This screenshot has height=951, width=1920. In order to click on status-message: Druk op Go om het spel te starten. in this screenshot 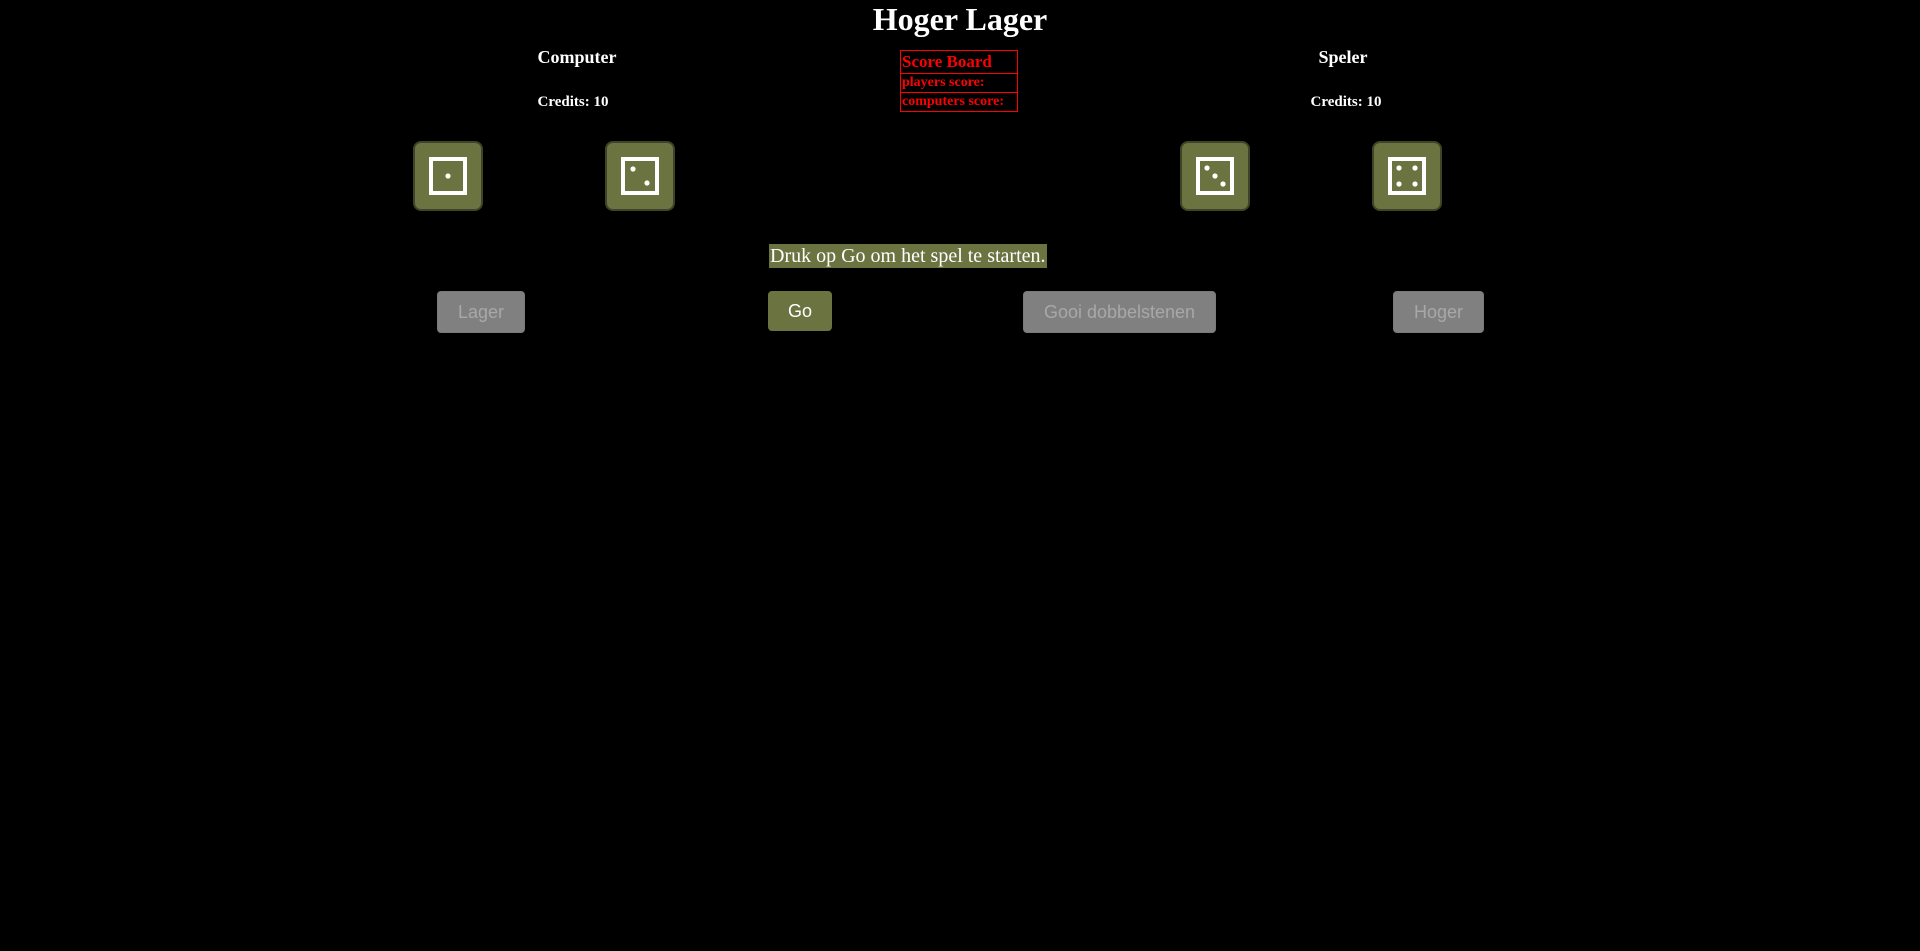, I will do `click(908, 256)`.